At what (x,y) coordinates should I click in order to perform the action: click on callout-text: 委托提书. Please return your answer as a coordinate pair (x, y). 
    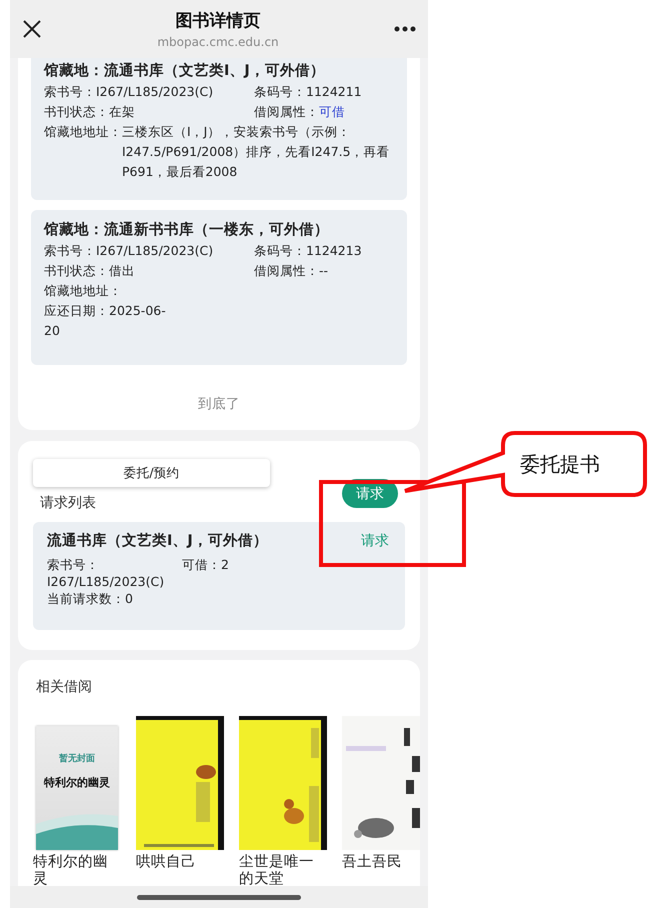
    Looking at the image, I should click on (560, 464).